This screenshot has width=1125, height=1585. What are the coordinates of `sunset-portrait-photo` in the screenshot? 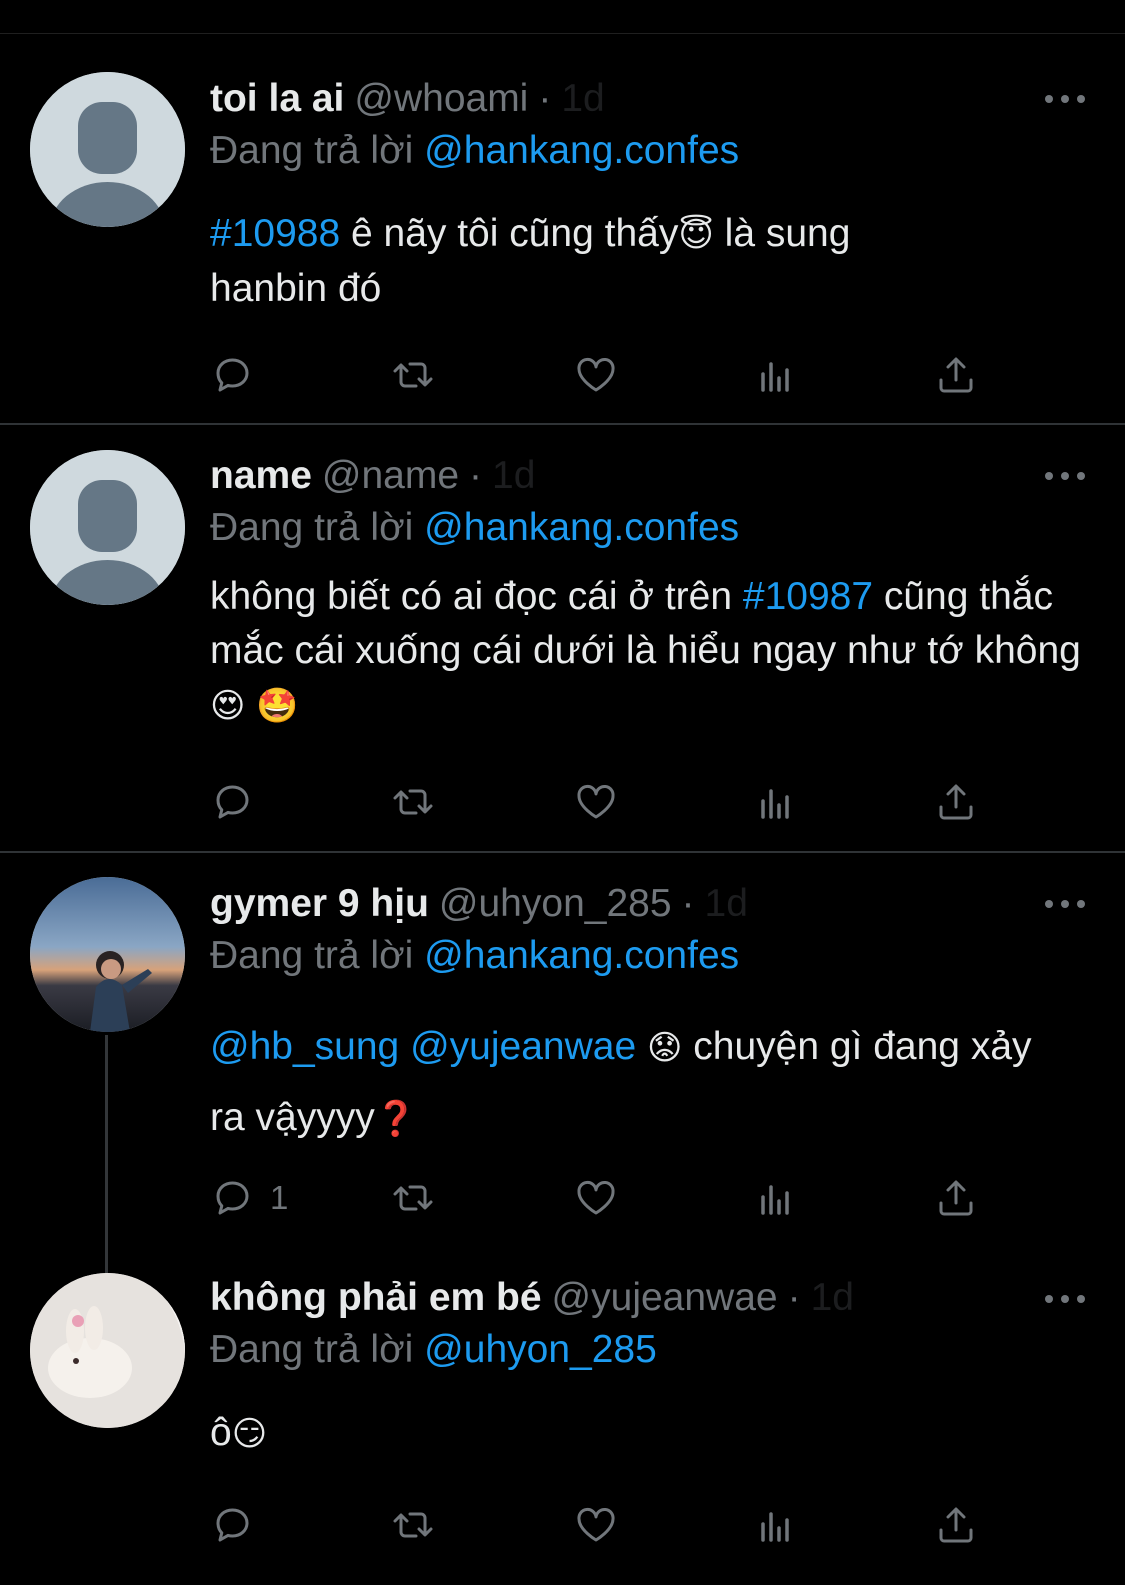 It's located at (107, 954).